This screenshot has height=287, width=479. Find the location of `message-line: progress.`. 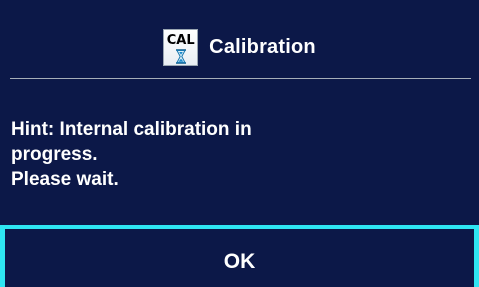

message-line: progress. is located at coordinates (54, 154).